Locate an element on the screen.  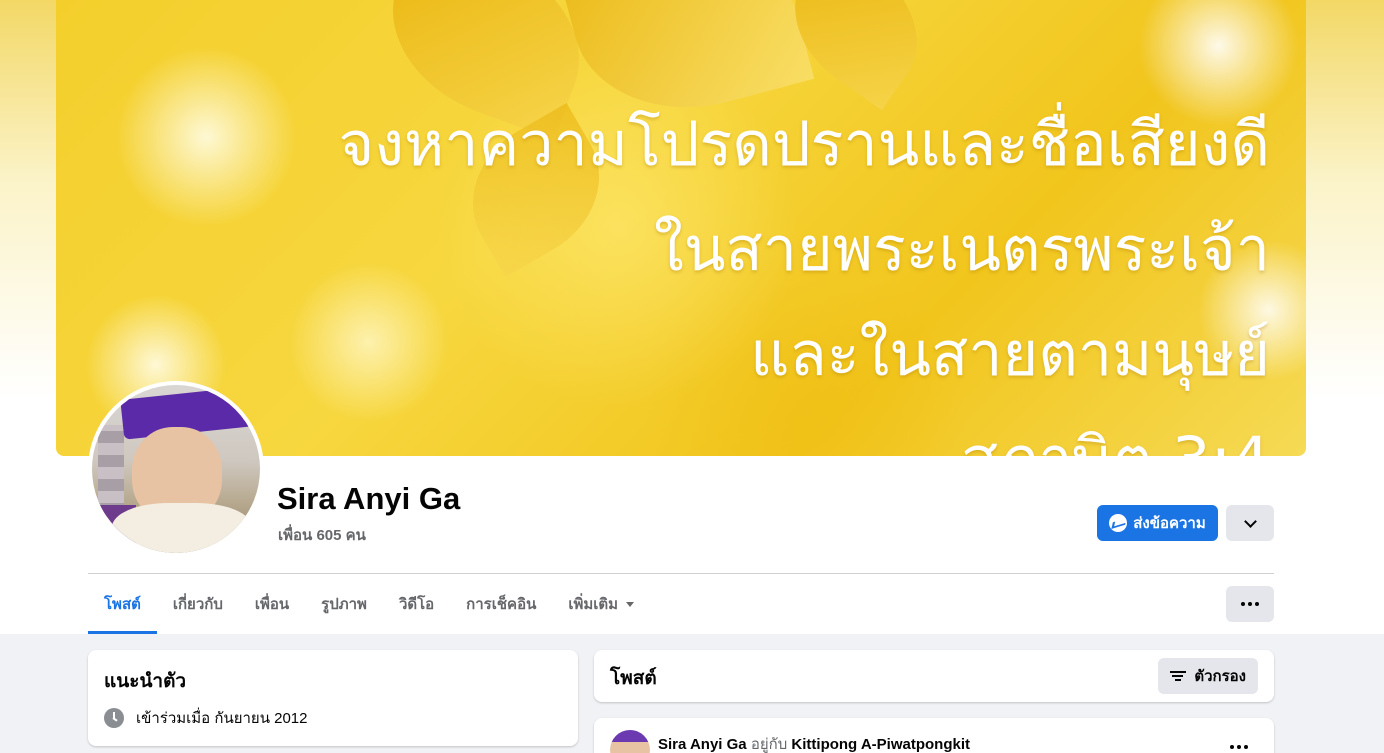
tab-friends: เพื่อน is located at coordinates (272, 604).